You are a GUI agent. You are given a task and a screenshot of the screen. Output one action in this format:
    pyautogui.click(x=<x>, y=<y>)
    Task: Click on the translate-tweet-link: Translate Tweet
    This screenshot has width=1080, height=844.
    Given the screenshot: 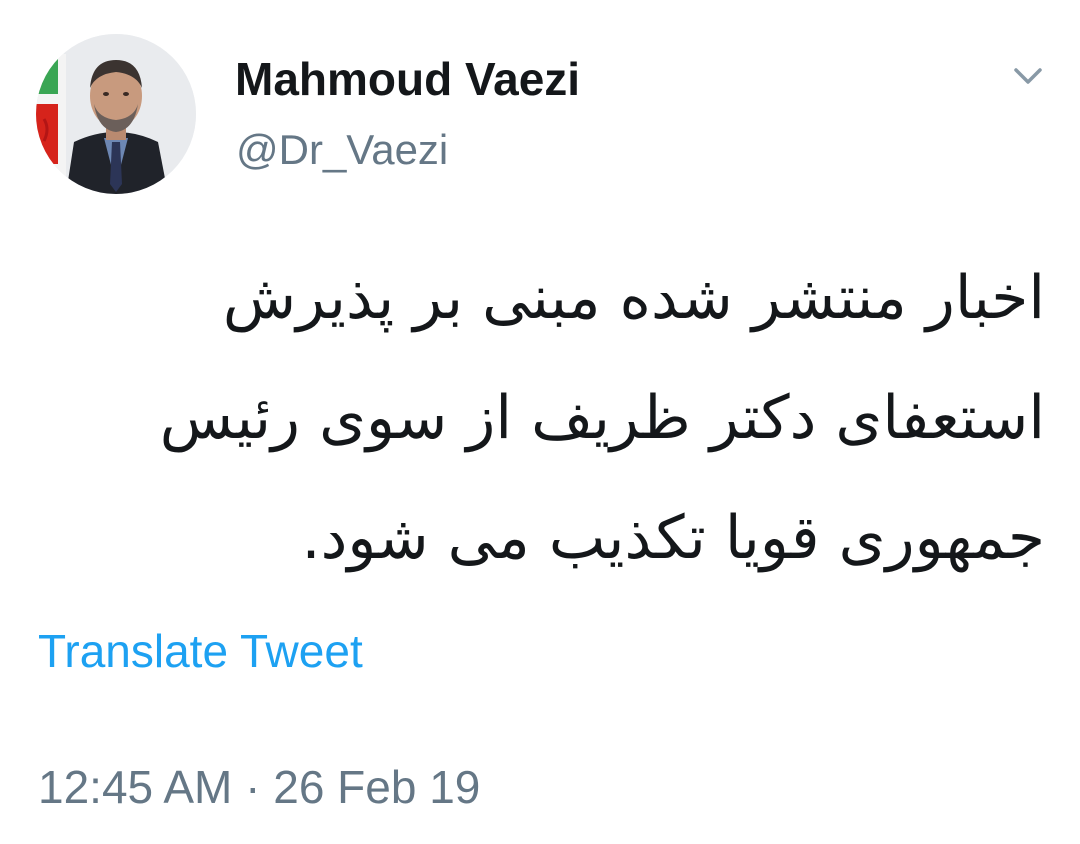 What is the action you would take?
    pyautogui.click(x=200, y=651)
    